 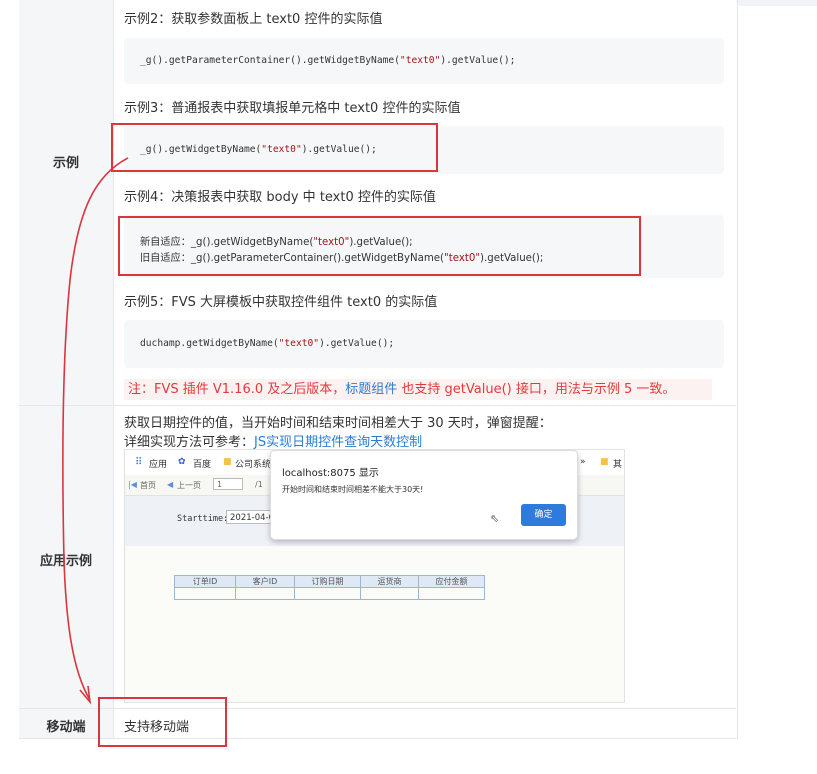 I want to click on annotation-arrow-line, so click(x=95, y=429).